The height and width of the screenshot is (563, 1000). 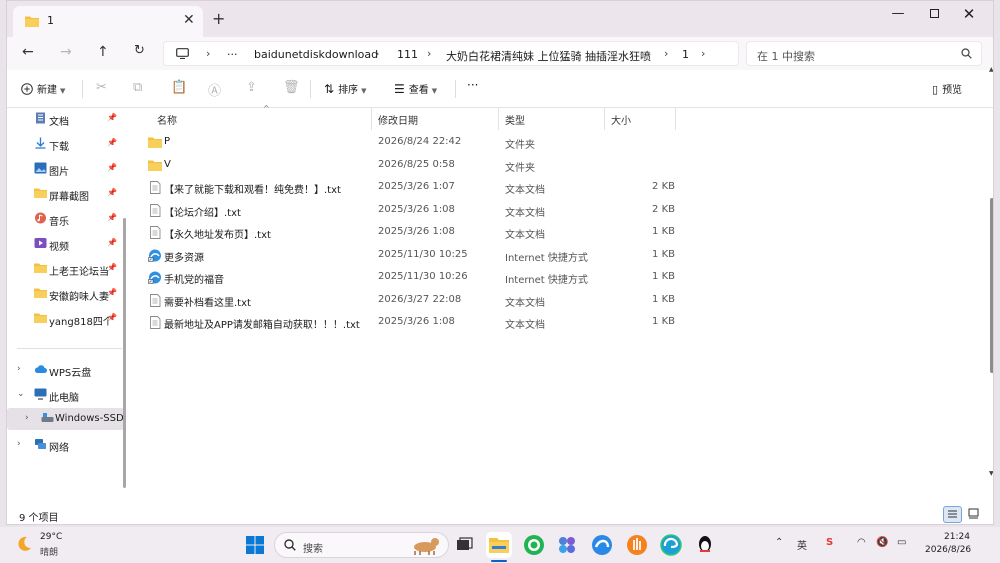 I want to click on more-options-button: ···, so click(x=472, y=85).